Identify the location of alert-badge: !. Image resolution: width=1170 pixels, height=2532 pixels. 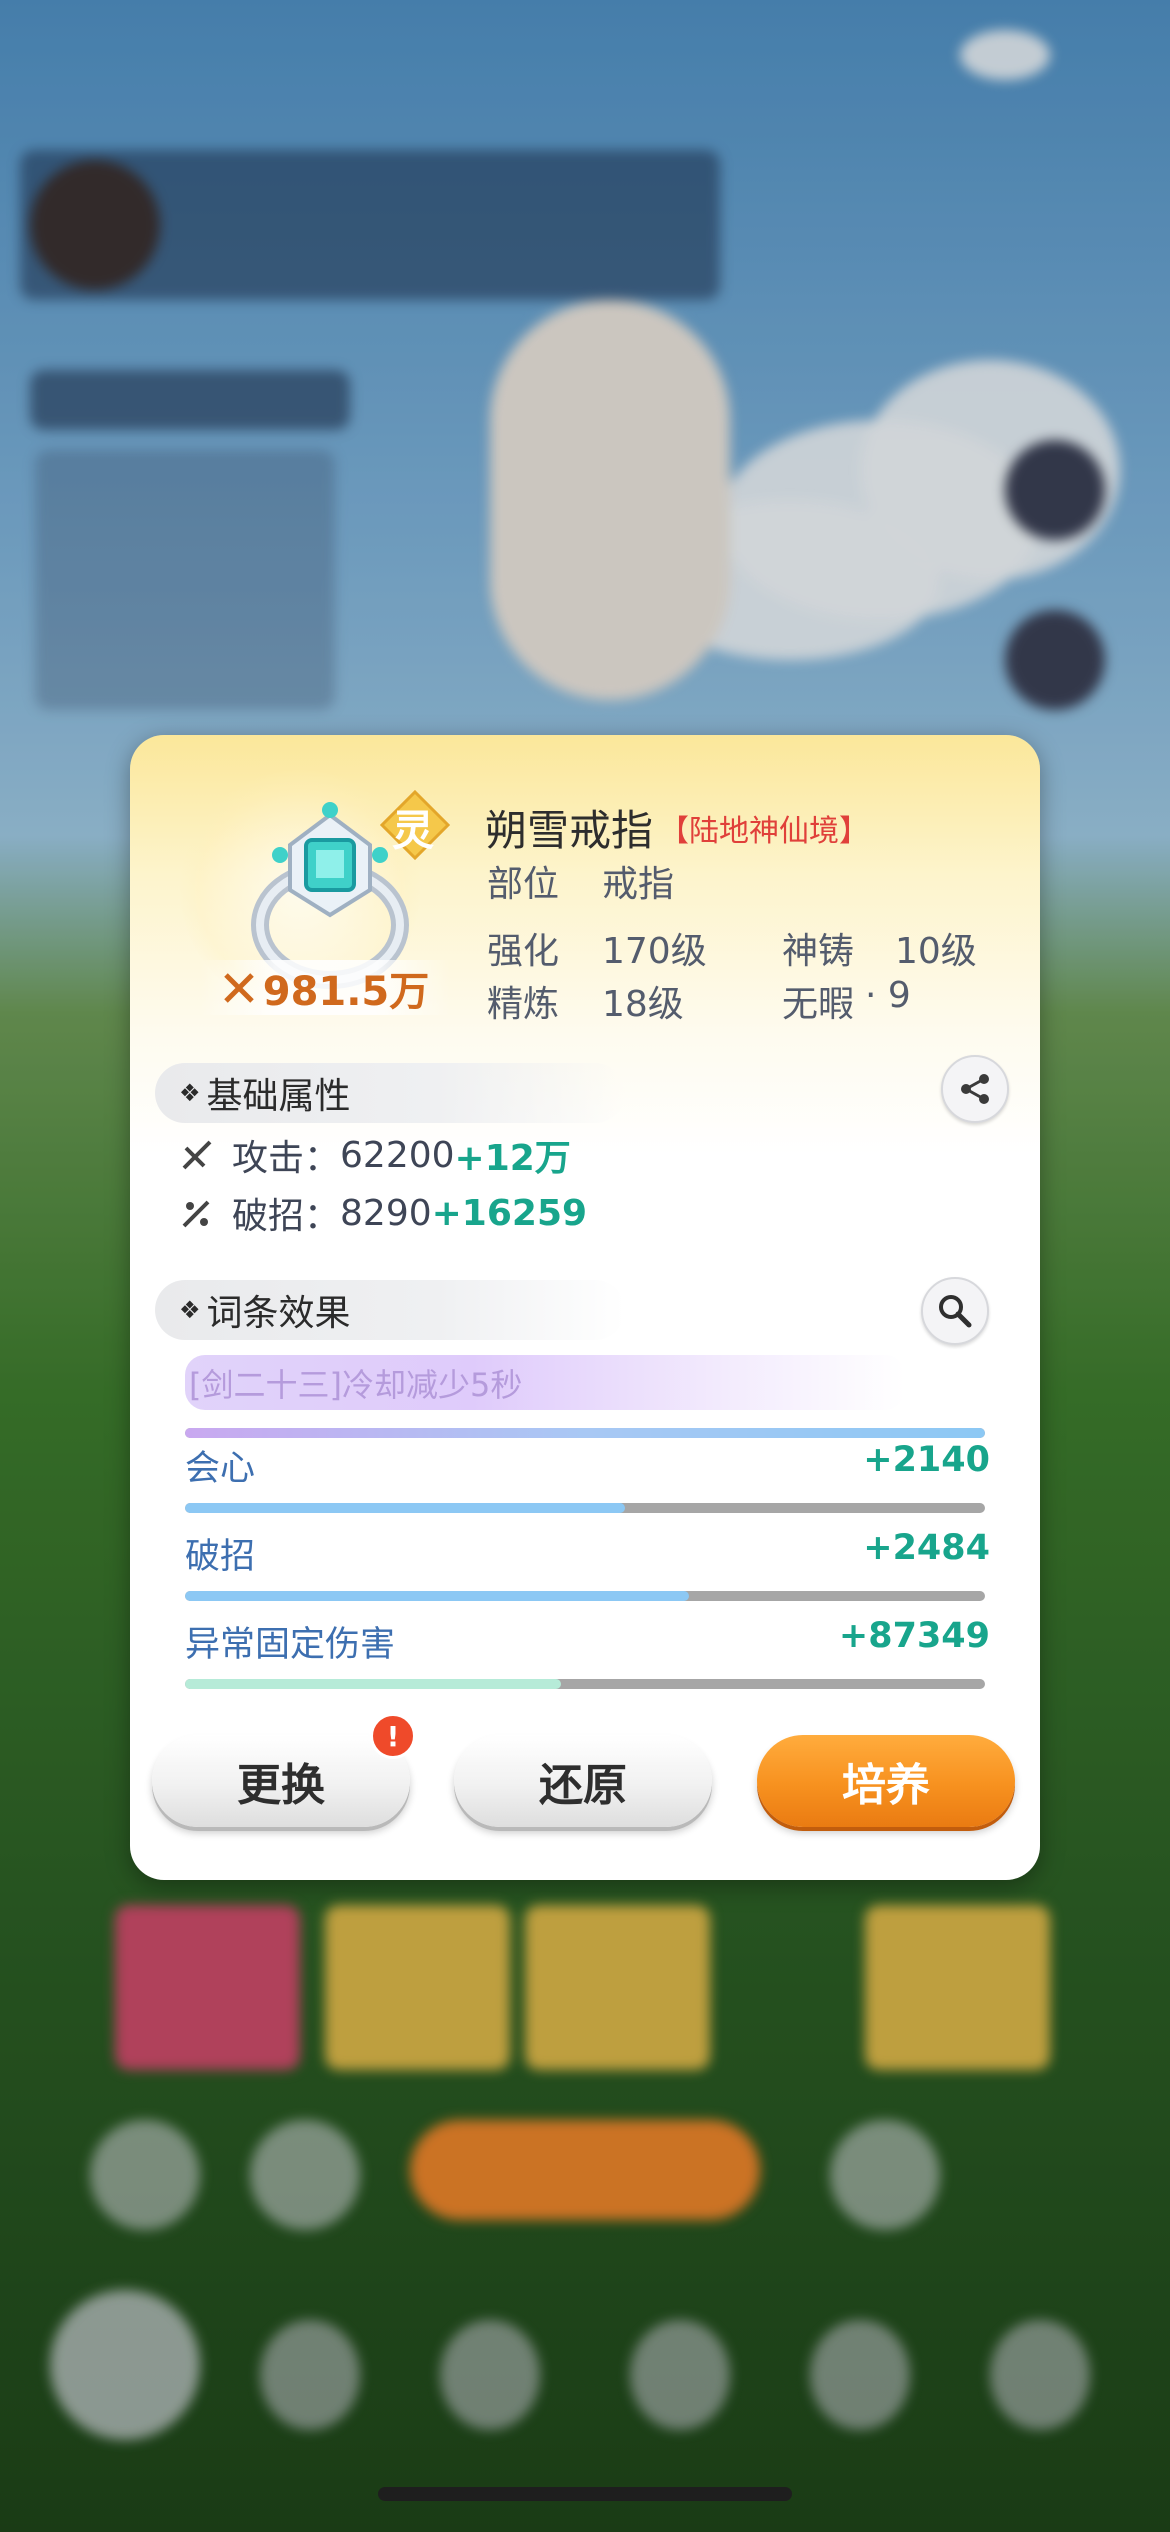
(393, 1736).